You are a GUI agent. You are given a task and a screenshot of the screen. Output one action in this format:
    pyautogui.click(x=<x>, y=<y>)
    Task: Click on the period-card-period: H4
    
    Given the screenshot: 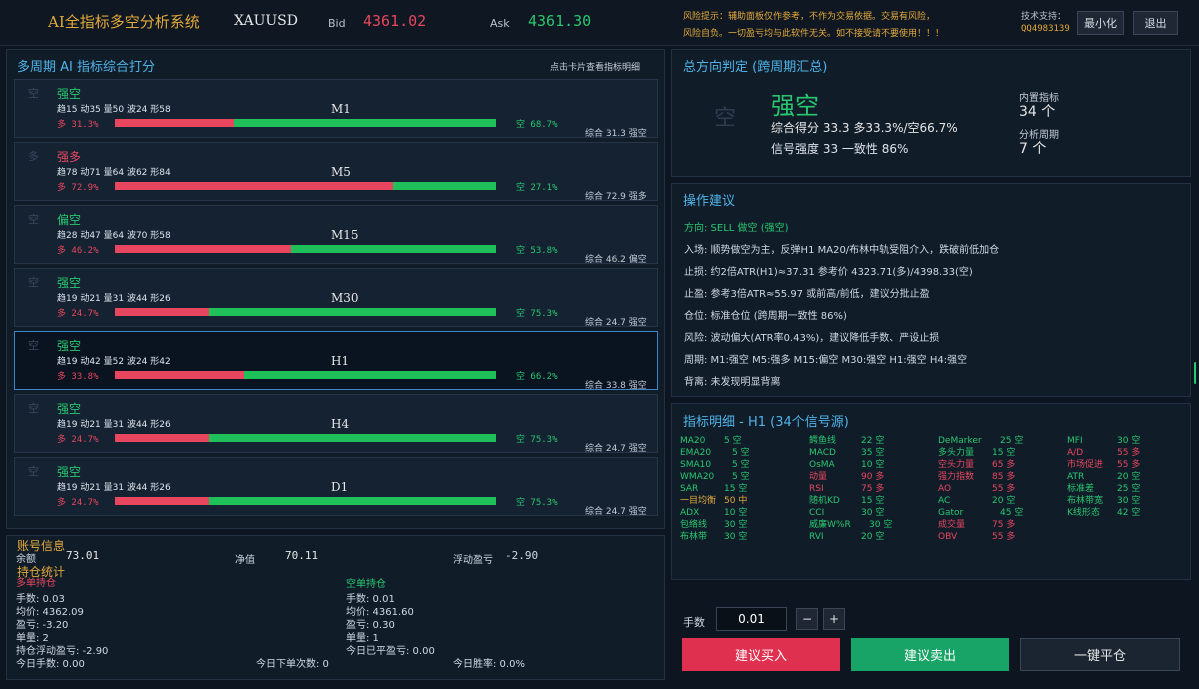 What is the action you would take?
    pyautogui.click(x=340, y=424)
    